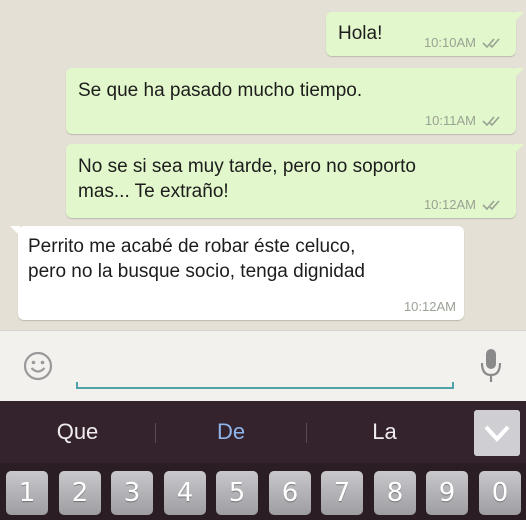  What do you see at coordinates (77, 432) in the screenshot?
I see `suggestion-left: Que` at bounding box center [77, 432].